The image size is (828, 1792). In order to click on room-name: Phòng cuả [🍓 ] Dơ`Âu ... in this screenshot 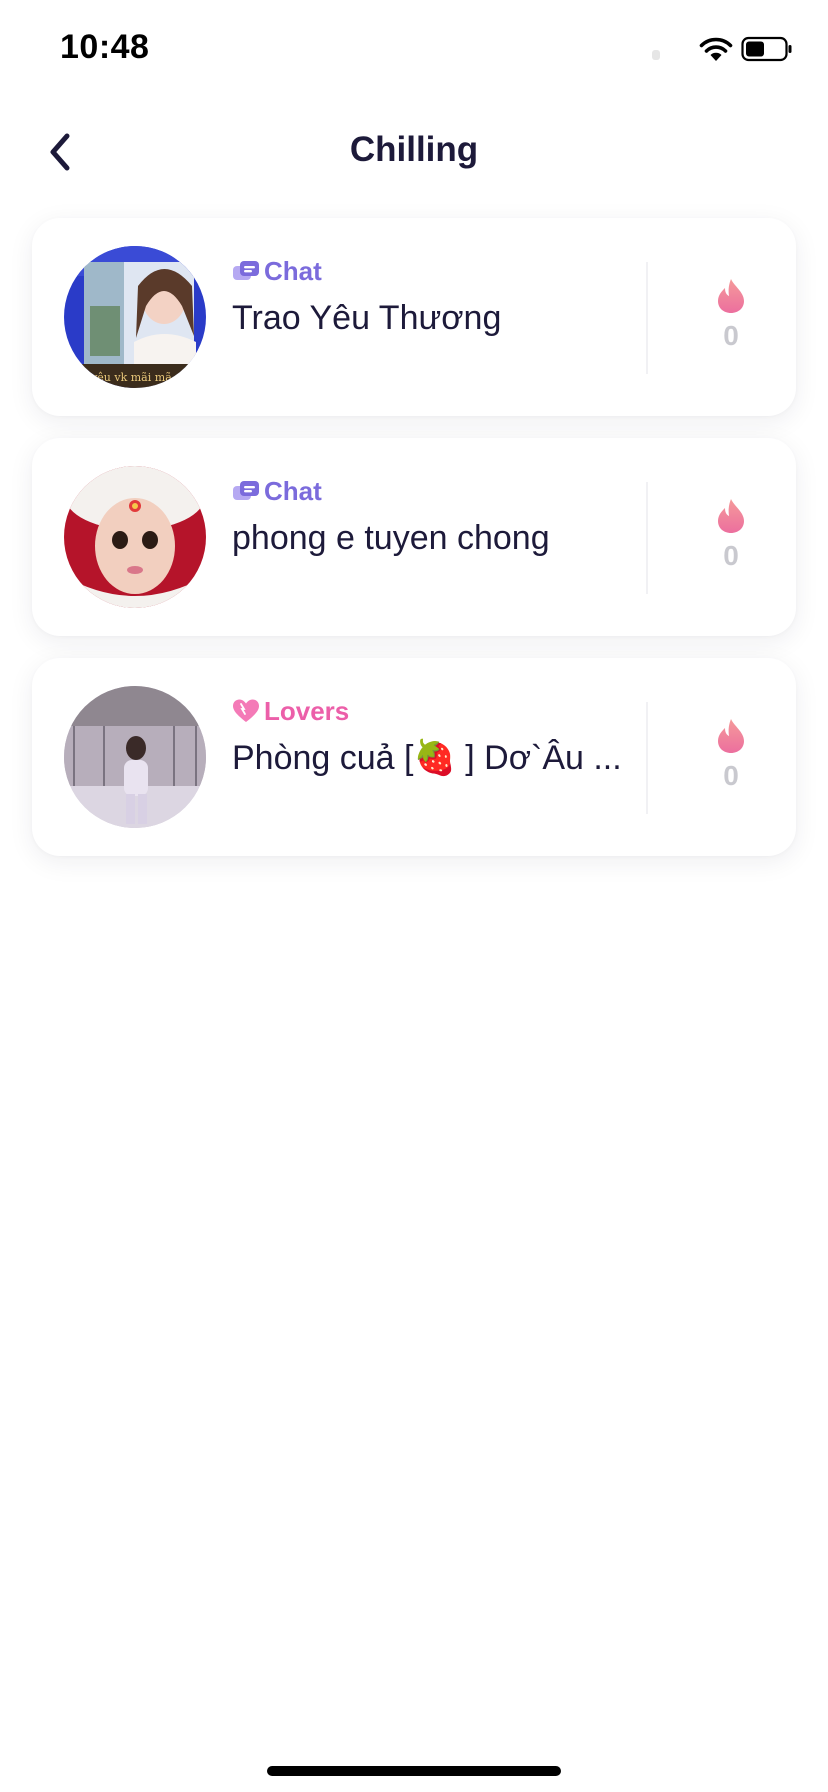, I will do `click(427, 758)`.